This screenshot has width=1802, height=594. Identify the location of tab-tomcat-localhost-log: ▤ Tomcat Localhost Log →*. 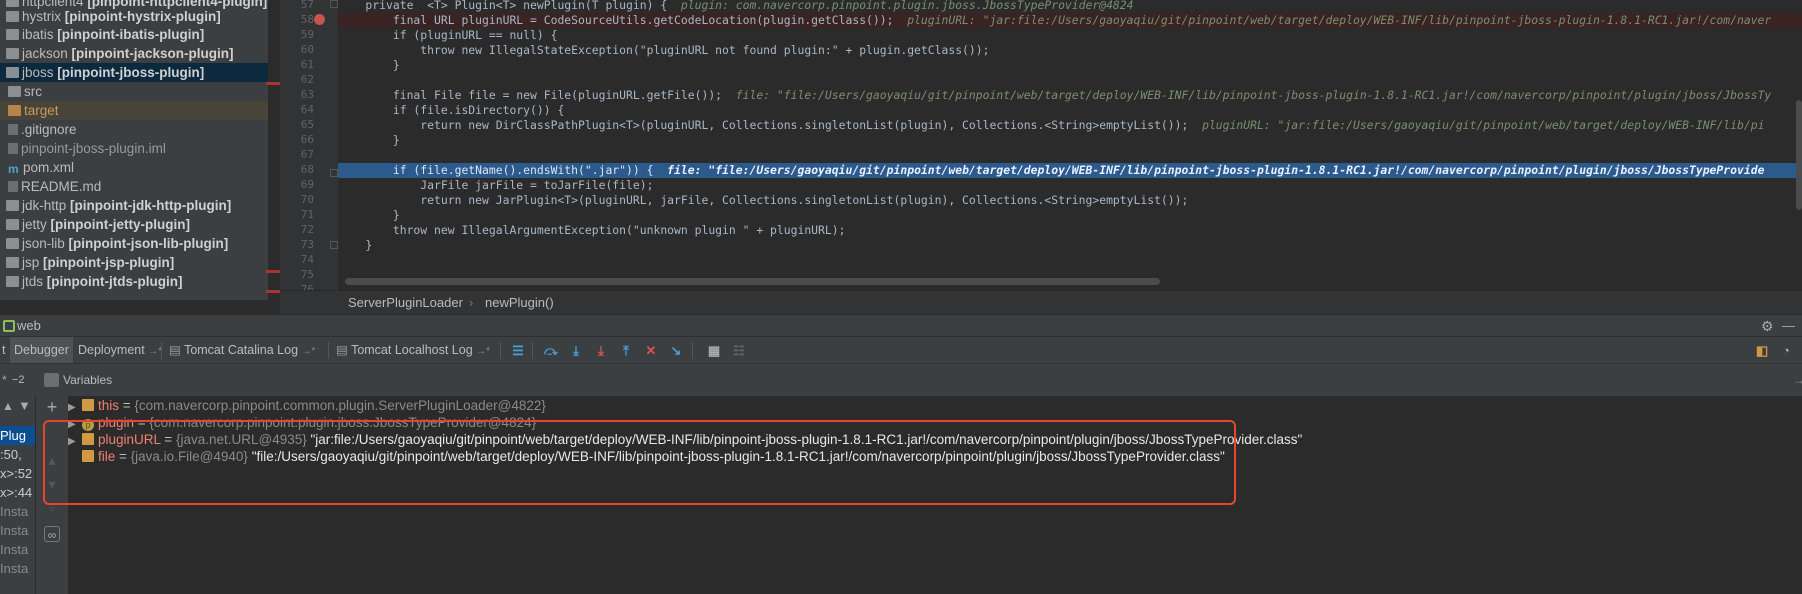
(413, 350).